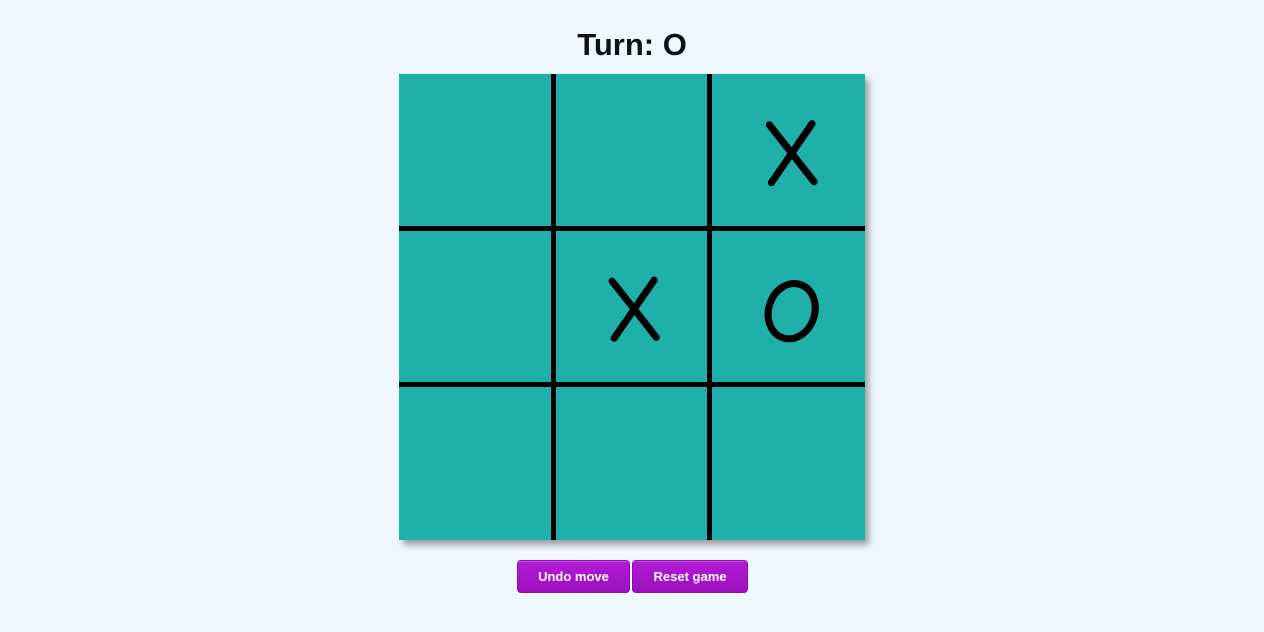 The width and height of the screenshot is (1264, 632). What do you see at coordinates (477, 307) in the screenshot?
I see `board-cell-r2-c1` at bounding box center [477, 307].